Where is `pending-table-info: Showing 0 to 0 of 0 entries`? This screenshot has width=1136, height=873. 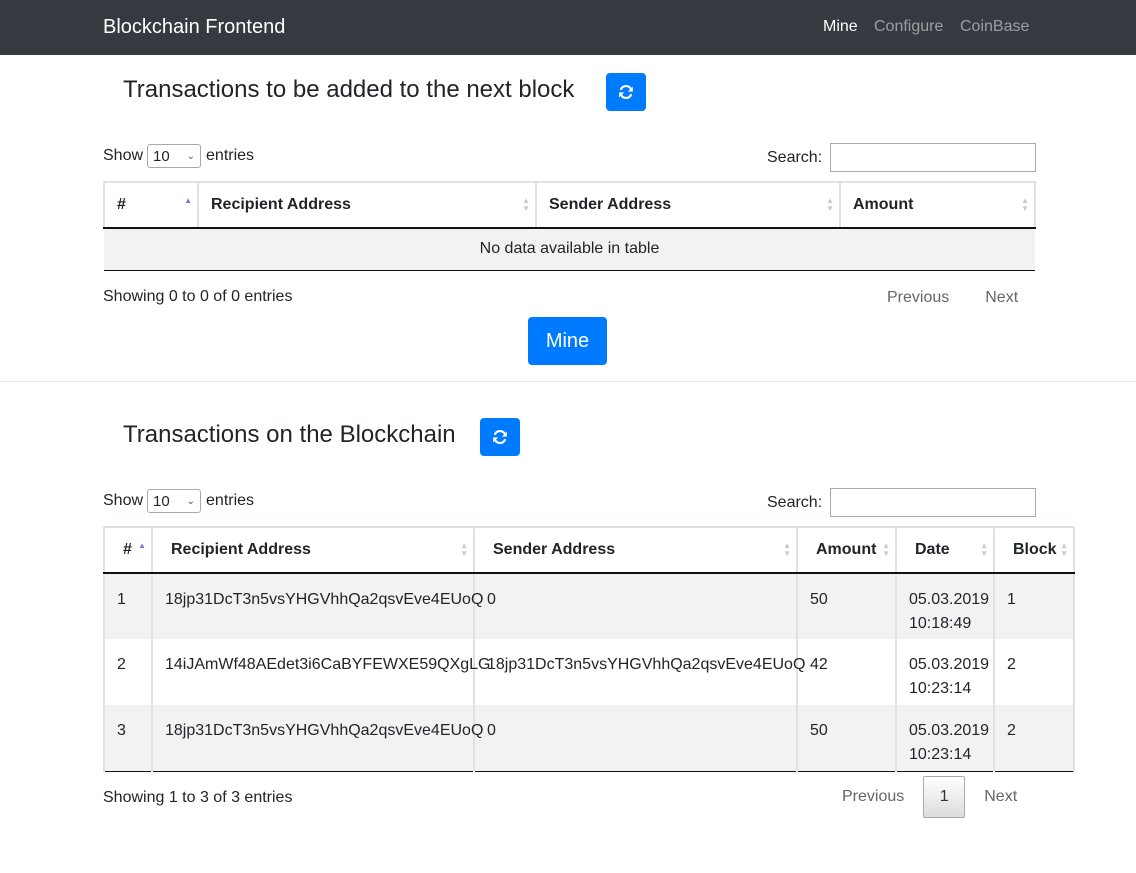 pending-table-info: Showing 0 to 0 of 0 entries is located at coordinates (198, 296).